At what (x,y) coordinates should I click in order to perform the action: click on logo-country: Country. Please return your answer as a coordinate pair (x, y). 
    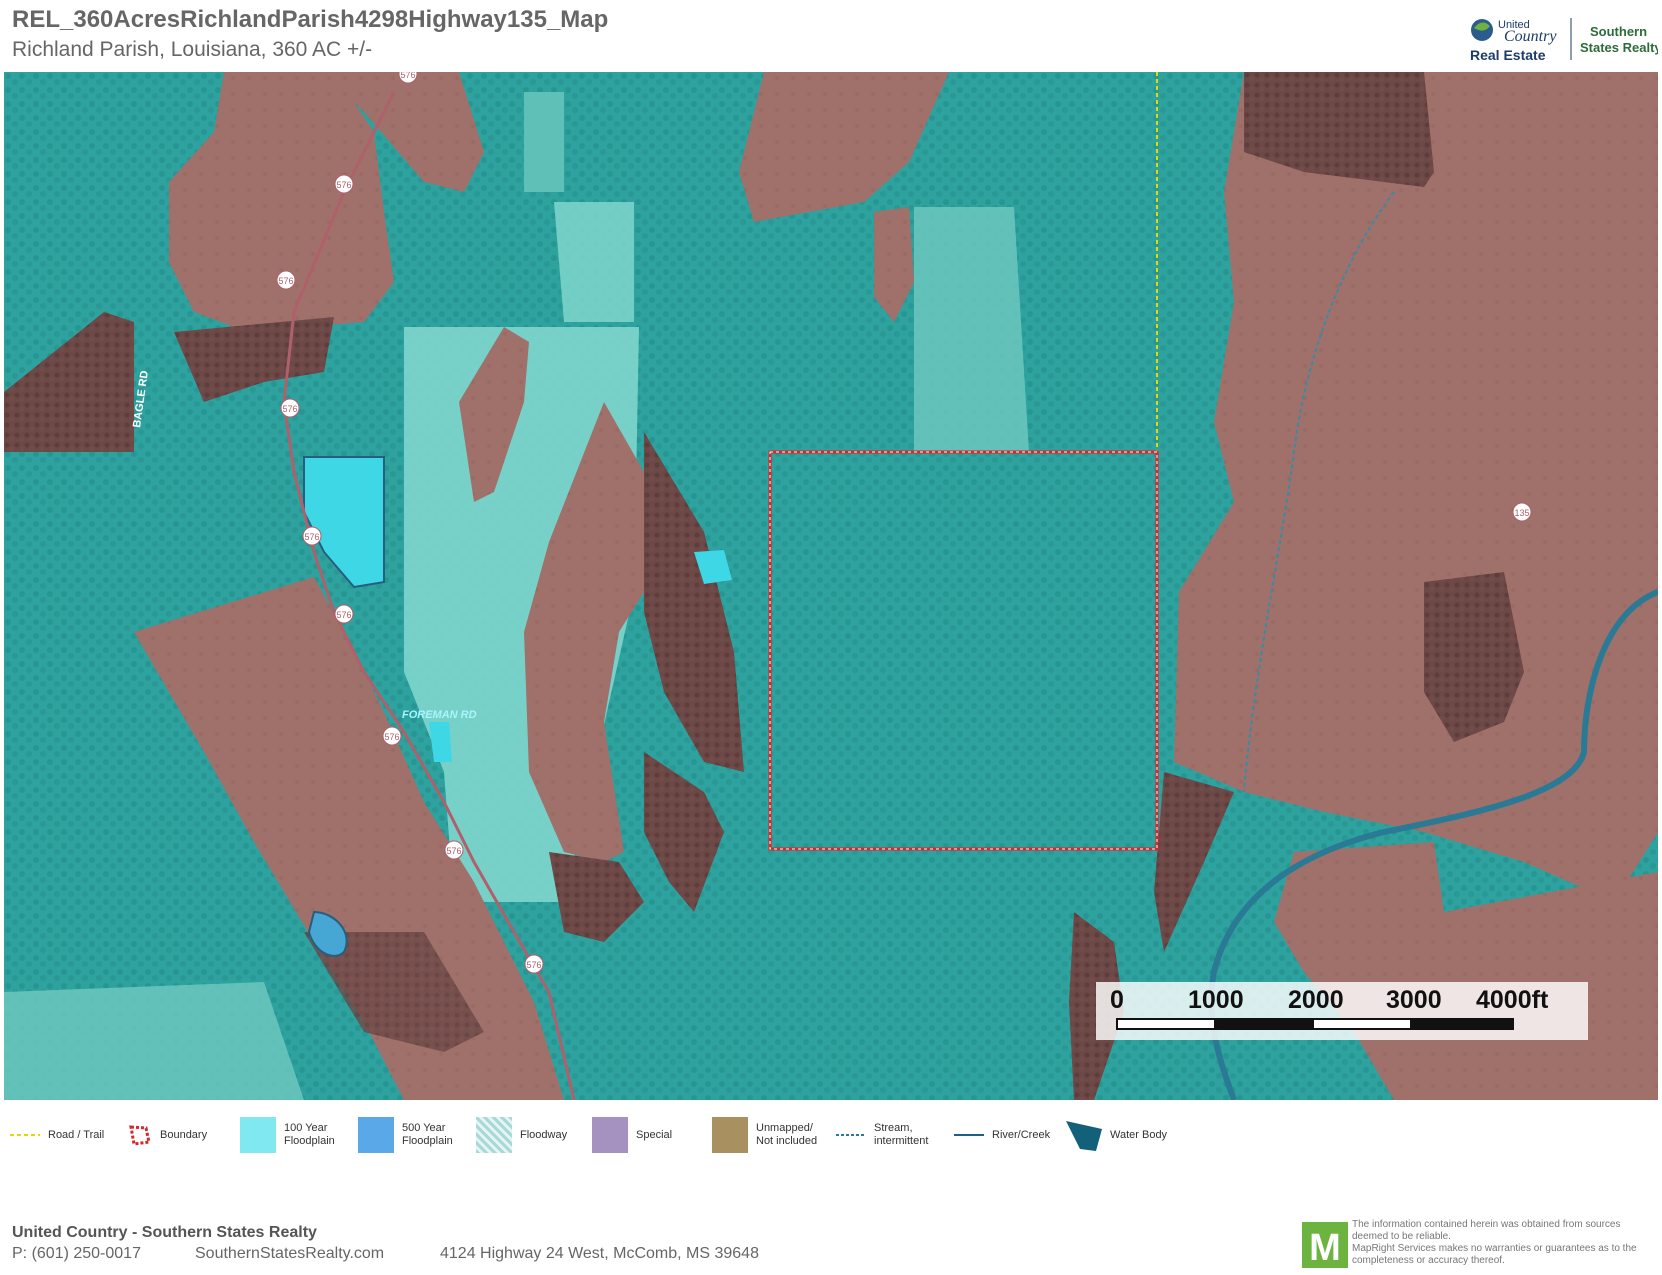
    Looking at the image, I should click on (1530, 36).